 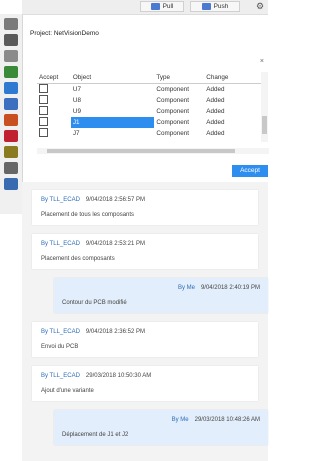 What do you see at coordinates (11, 136) in the screenshot?
I see `grid-icon` at bounding box center [11, 136].